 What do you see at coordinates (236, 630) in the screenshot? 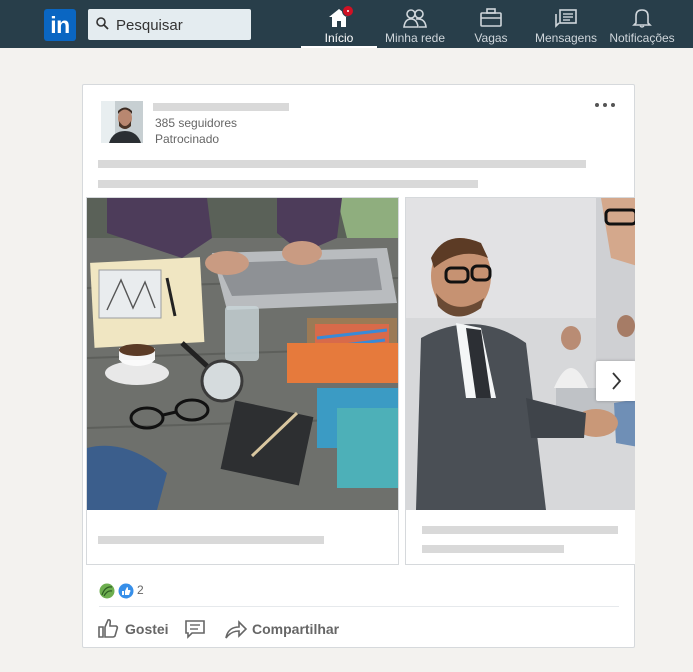
I see `share-icon` at bounding box center [236, 630].